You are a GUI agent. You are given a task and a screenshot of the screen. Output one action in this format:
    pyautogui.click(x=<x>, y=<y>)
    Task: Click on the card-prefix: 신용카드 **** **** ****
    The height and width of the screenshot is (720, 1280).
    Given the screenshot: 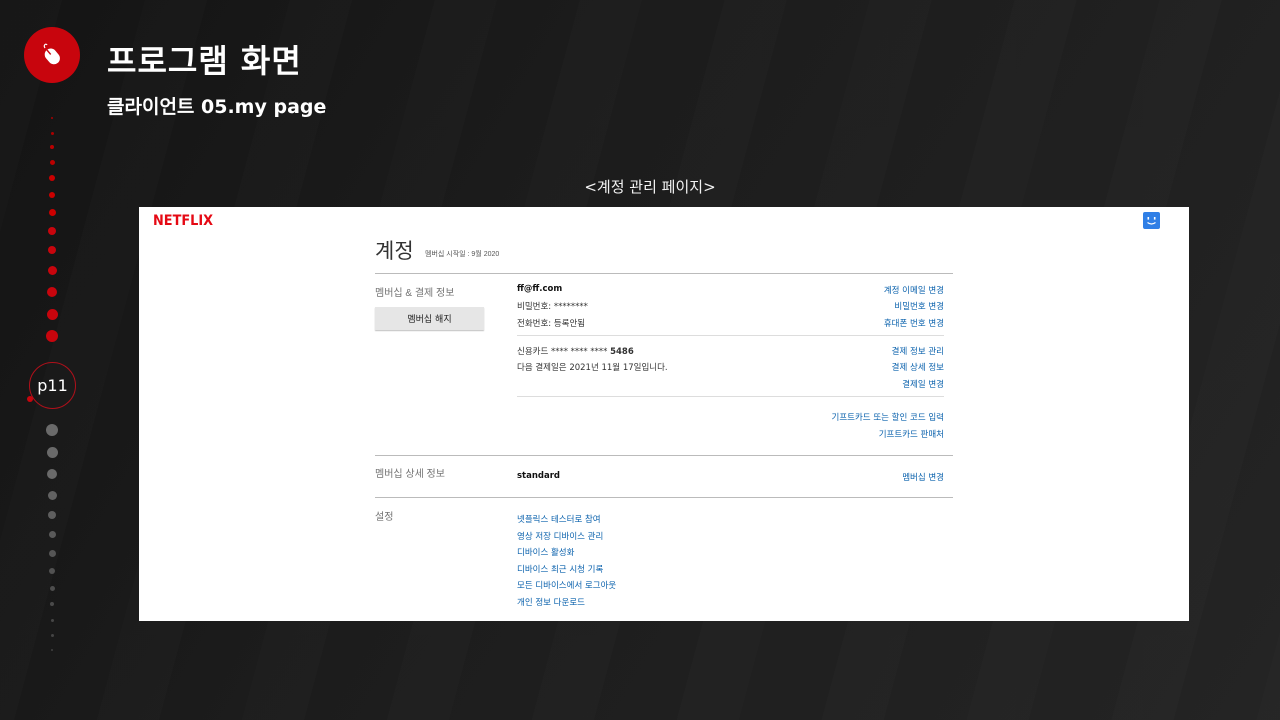 What is the action you would take?
    pyautogui.click(x=562, y=352)
    